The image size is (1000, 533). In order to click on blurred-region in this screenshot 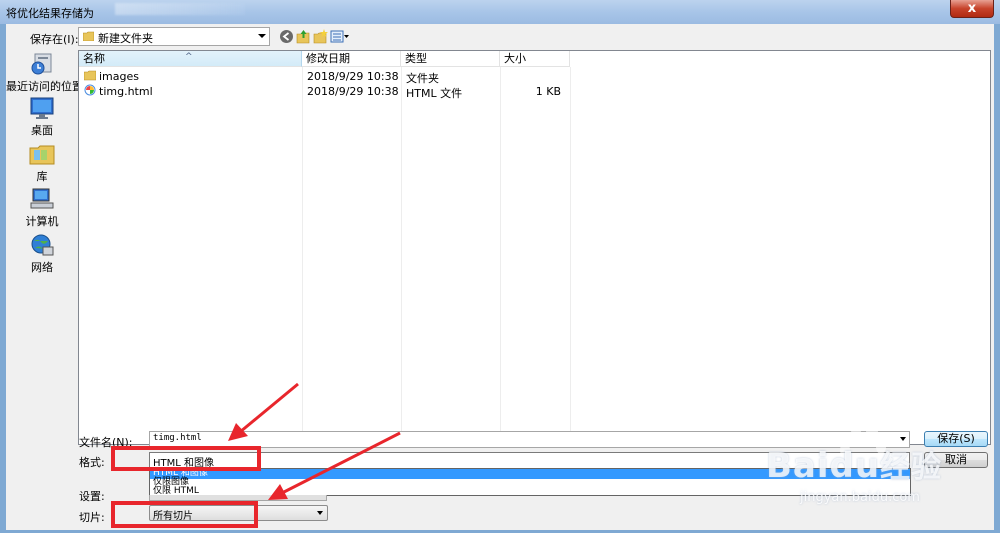, I will do `click(180, 9)`.